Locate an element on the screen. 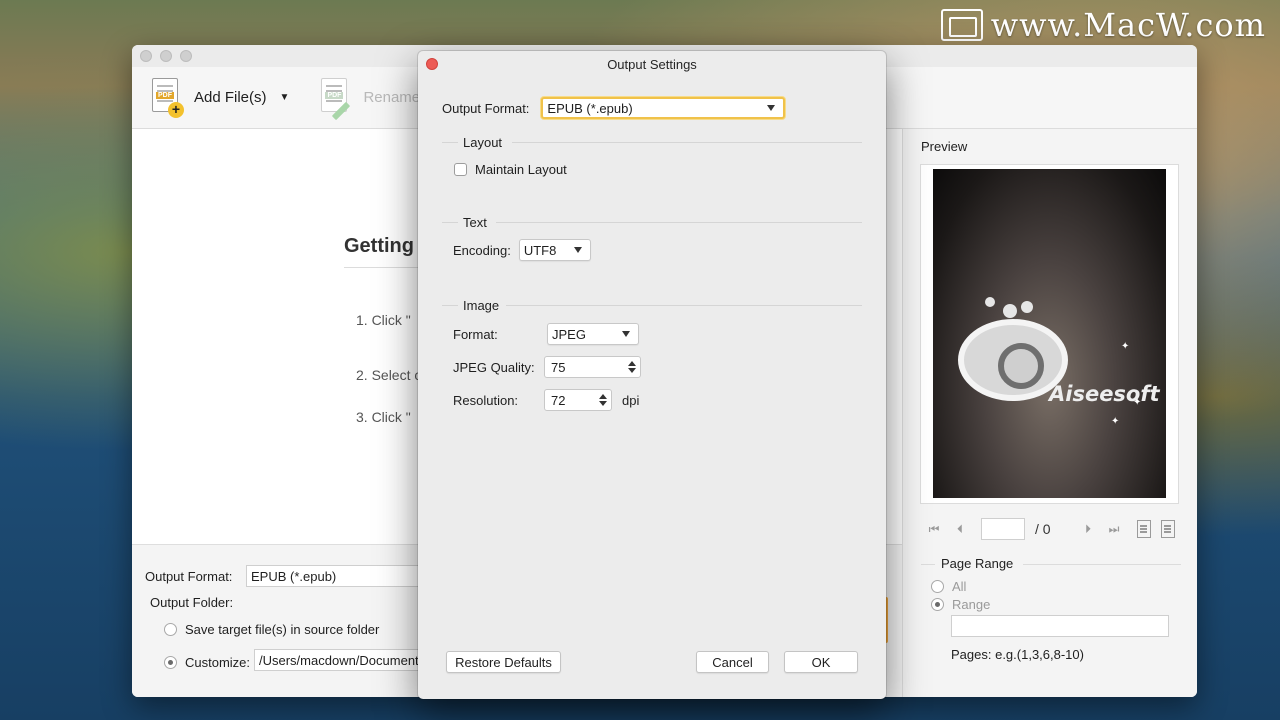  dialog-close-button is located at coordinates (432, 64).